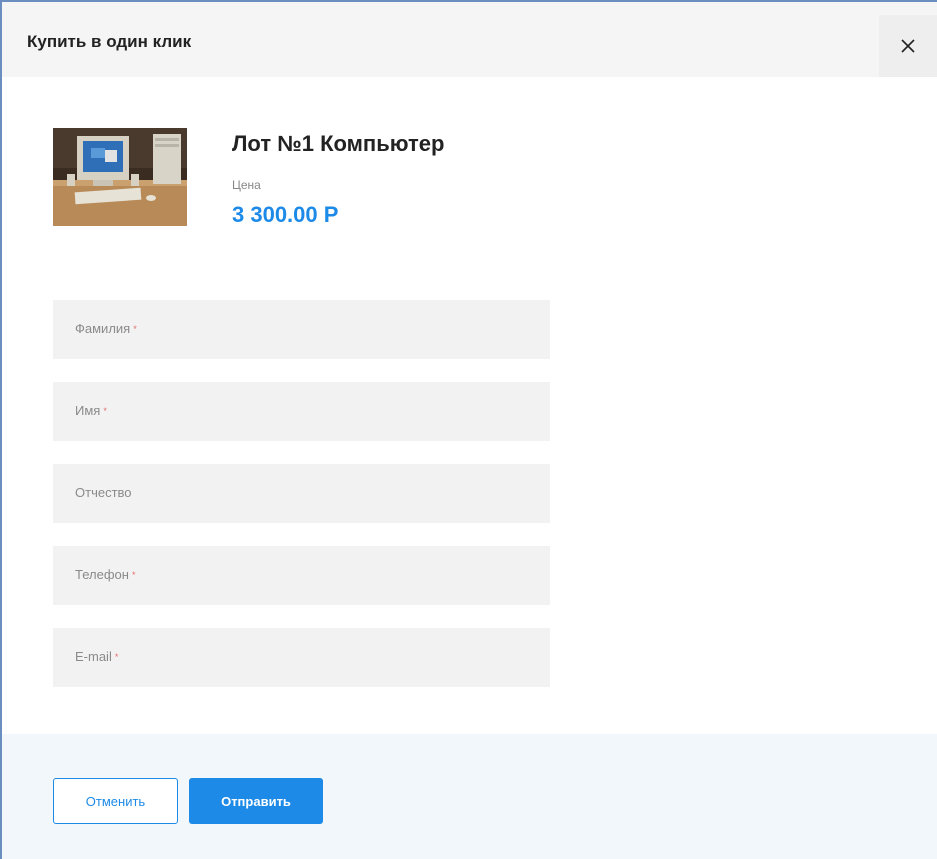 Image resolution: width=937 pixels, height=859 pixels. I want to click on phone-field: Телефон *, so click(301, 575).